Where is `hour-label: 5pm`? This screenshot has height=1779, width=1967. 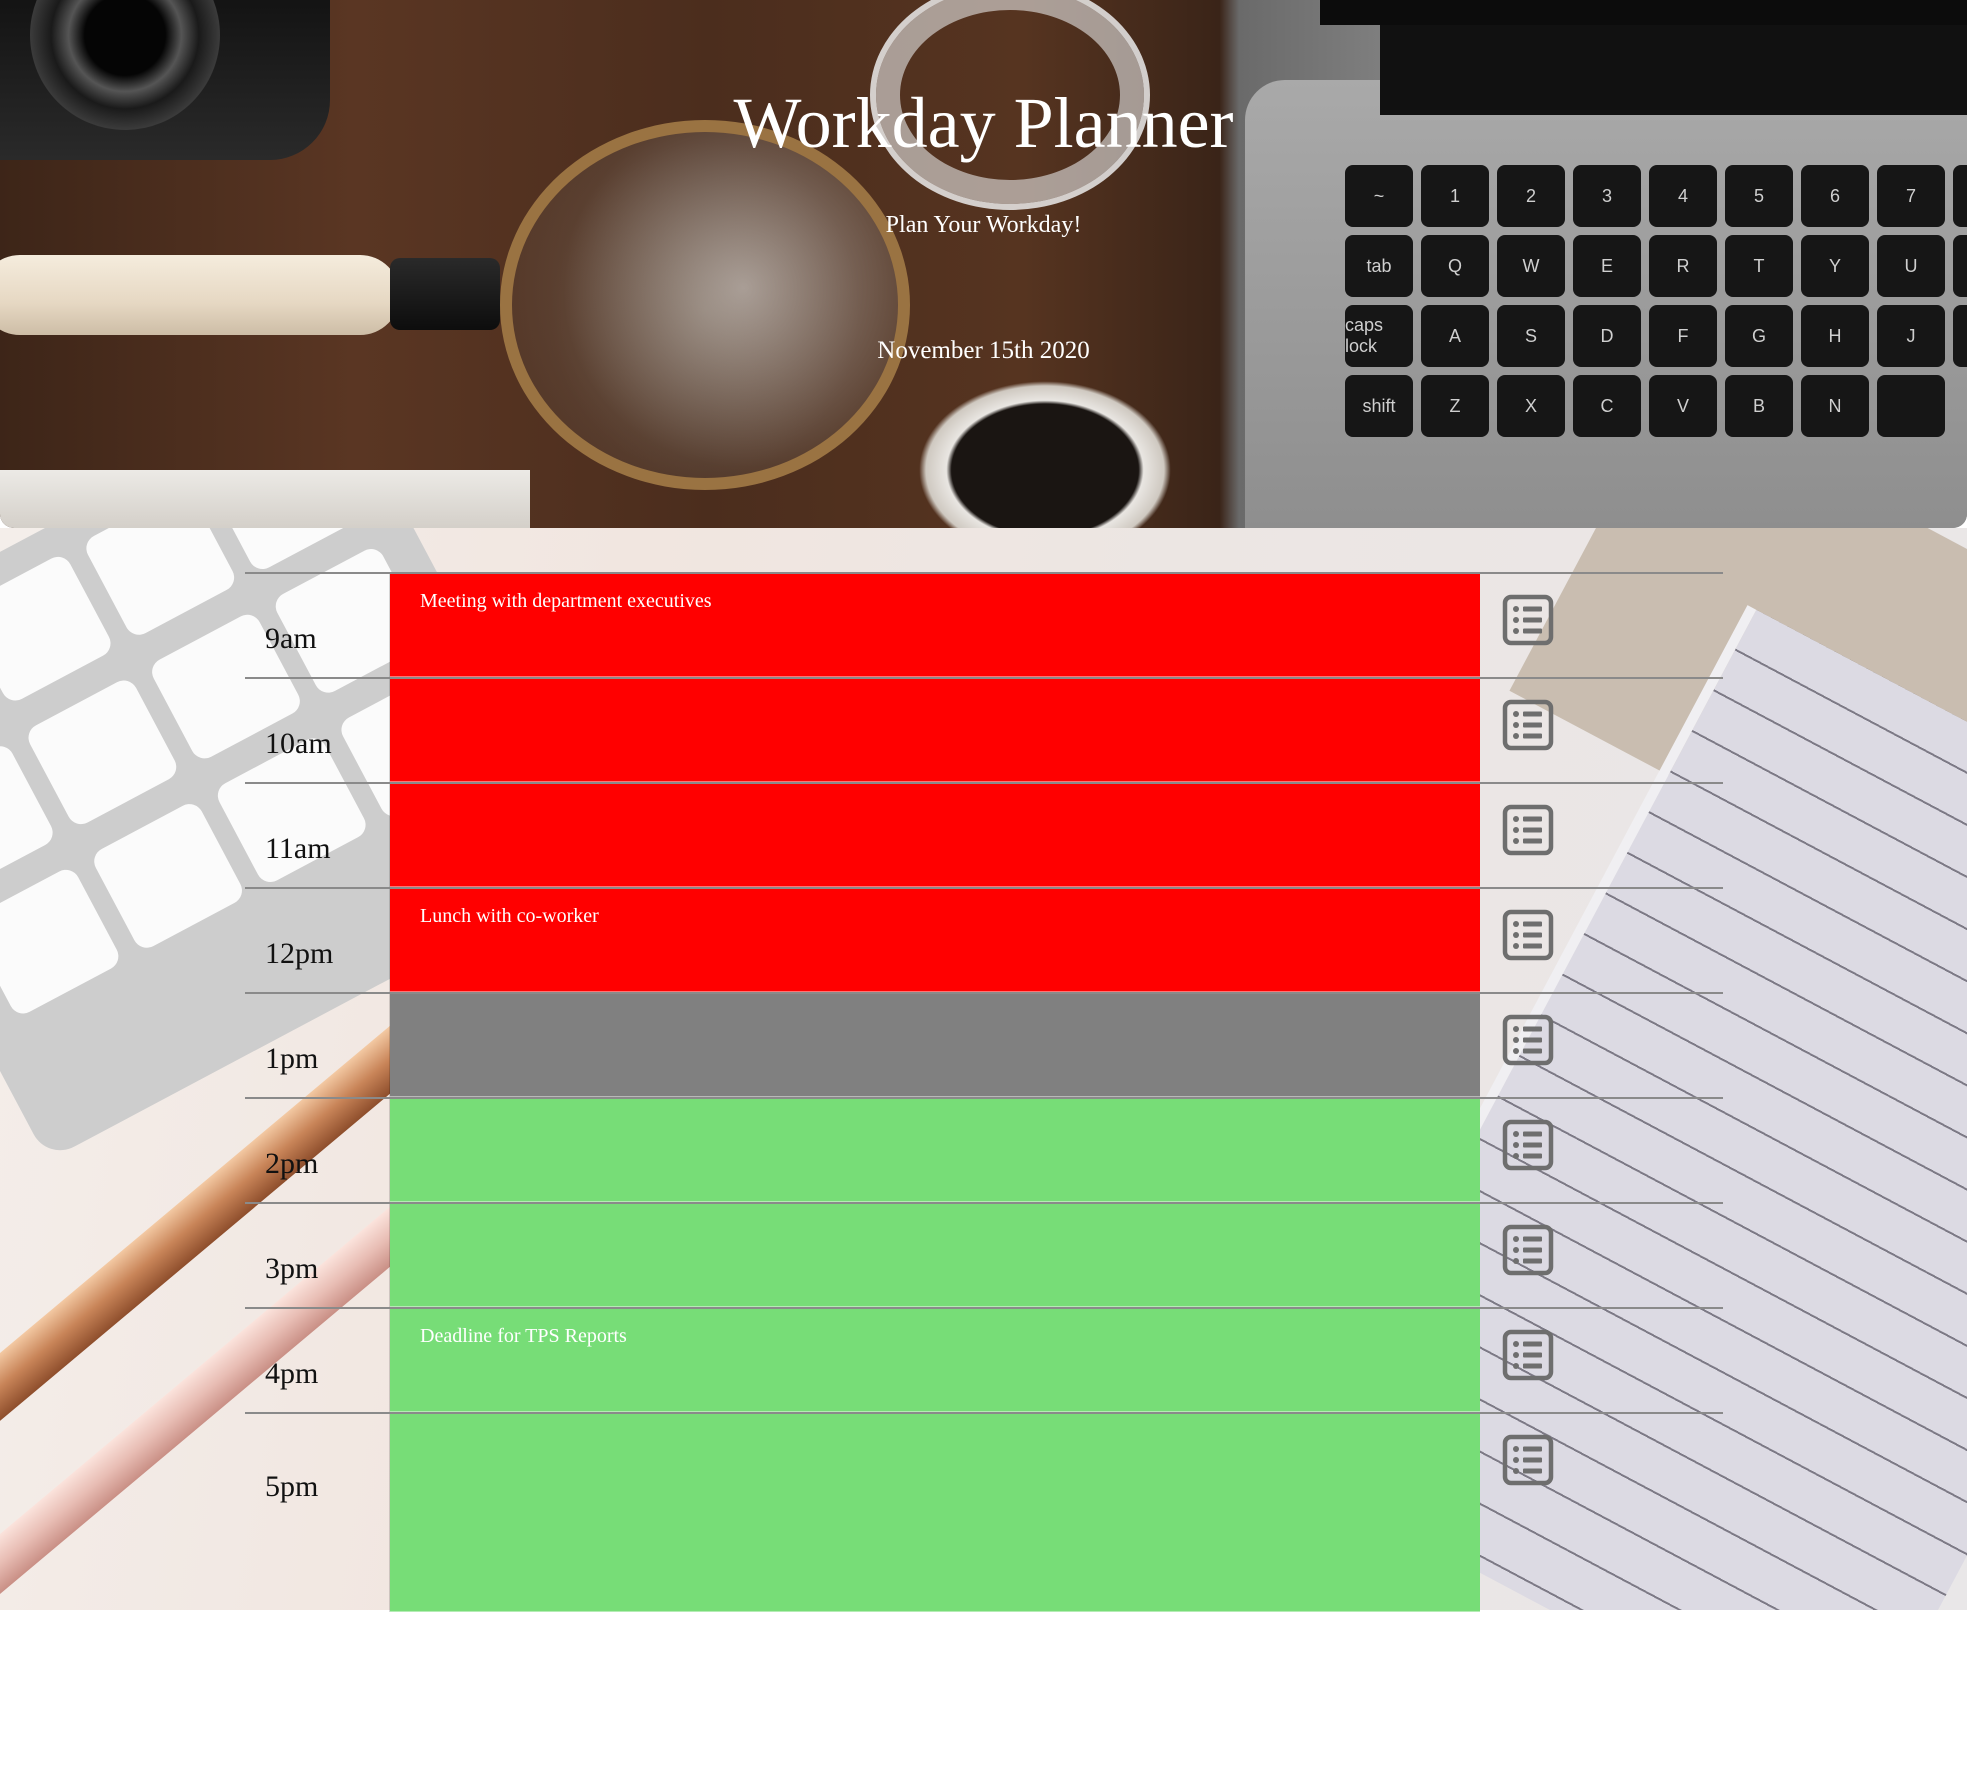
hour-label: 5pm is located at coordinates (317, 1513).